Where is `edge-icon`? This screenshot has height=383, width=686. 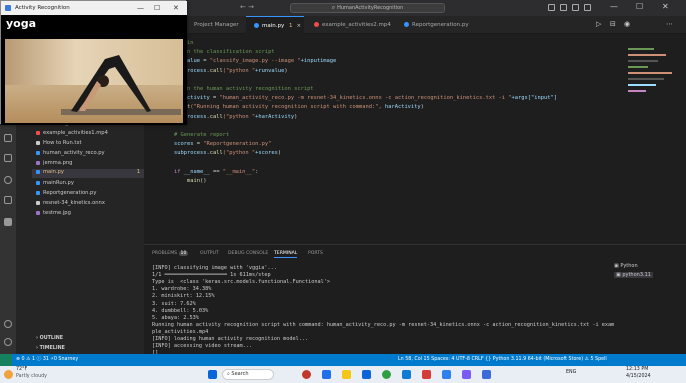
edge-icon is located at coordinates (406, 374).